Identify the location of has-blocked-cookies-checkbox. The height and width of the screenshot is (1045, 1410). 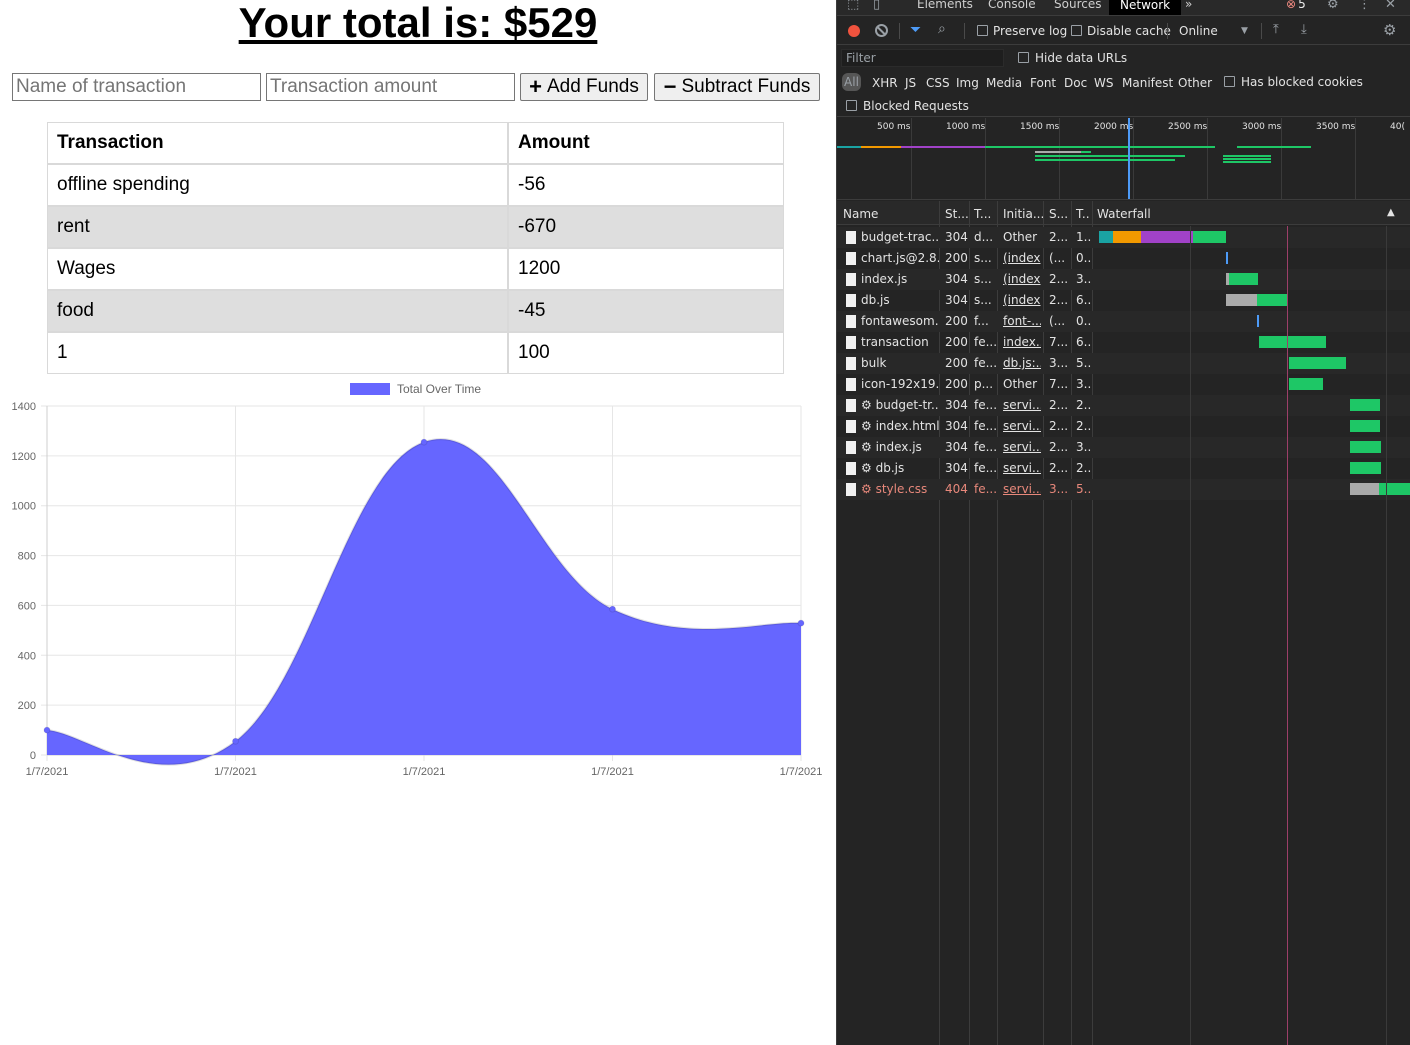
(1229, 81).